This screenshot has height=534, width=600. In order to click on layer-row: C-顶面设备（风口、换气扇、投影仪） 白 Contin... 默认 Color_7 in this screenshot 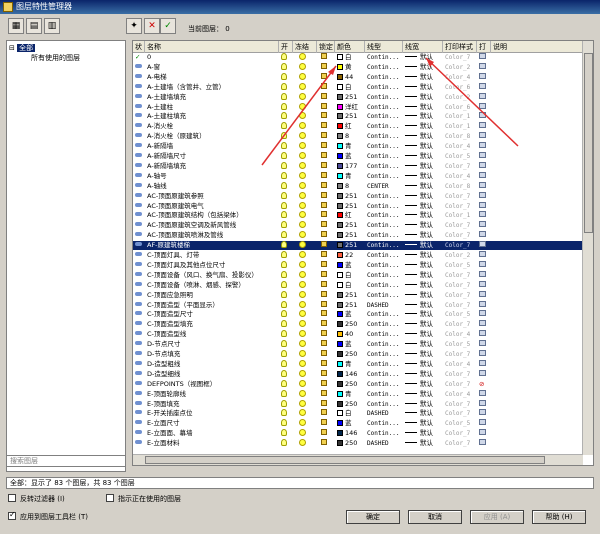, I will do `click(358, 275)`.